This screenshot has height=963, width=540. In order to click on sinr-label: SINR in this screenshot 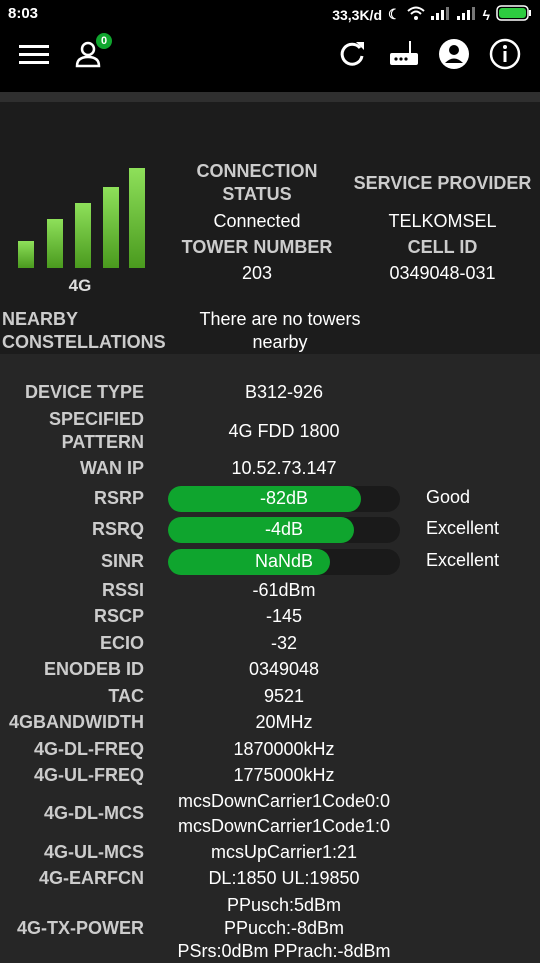, I will do `click(122, 561)`.